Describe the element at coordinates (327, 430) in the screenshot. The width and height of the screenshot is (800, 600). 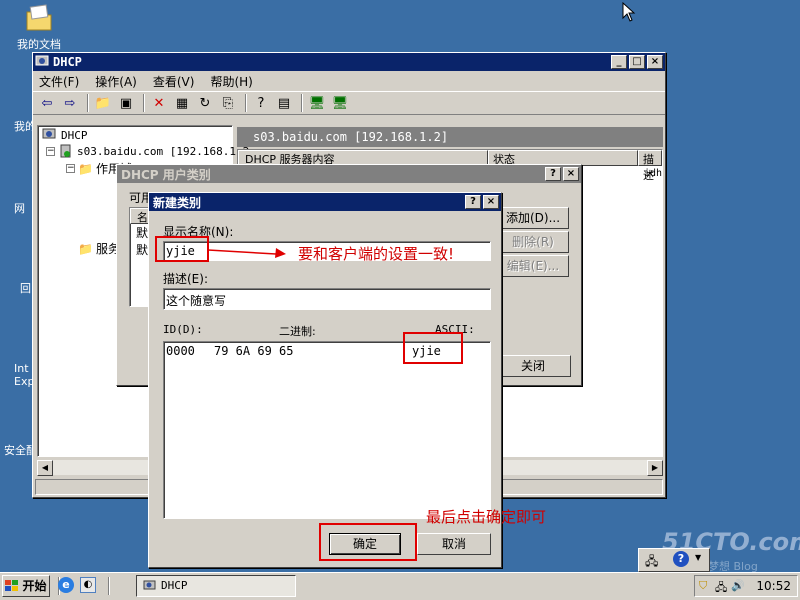
I see `id-hex-editor: 0000 79 6A 69 65 yjie` at that location.